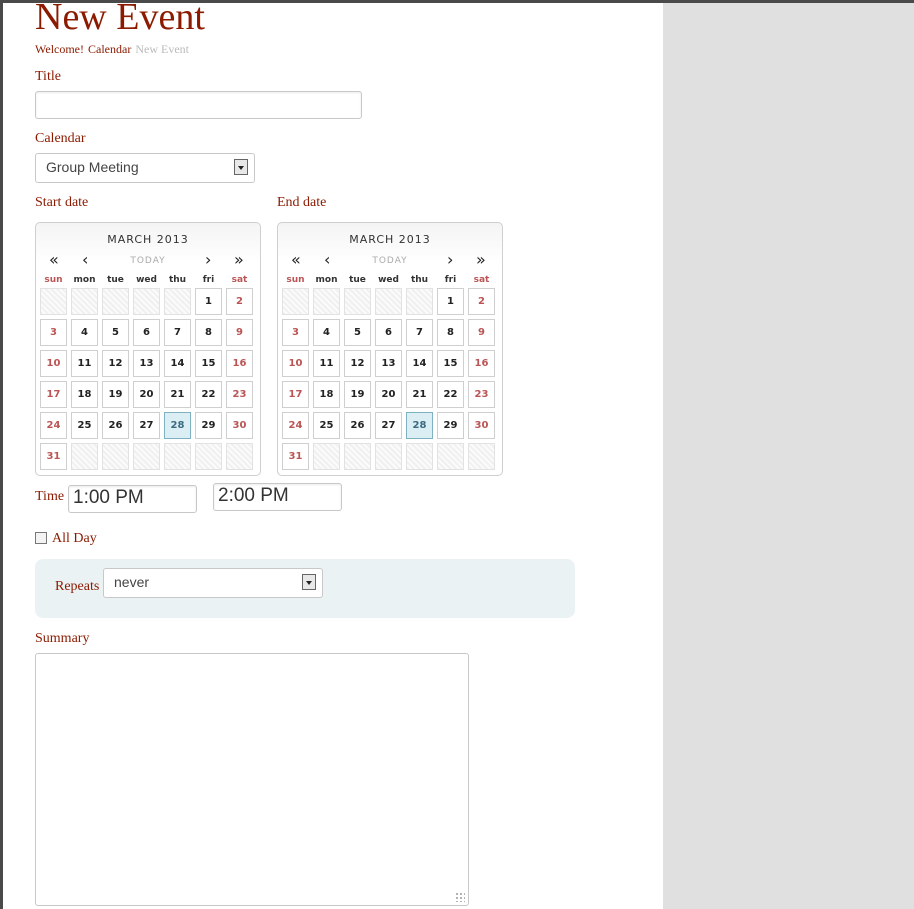 Image resolution: width=914 pixels, height=909 pixels. Describe the element at coordinates (148, 239) in the screenshot. I see `calendar-month-title: MARCH 2013` at that location.